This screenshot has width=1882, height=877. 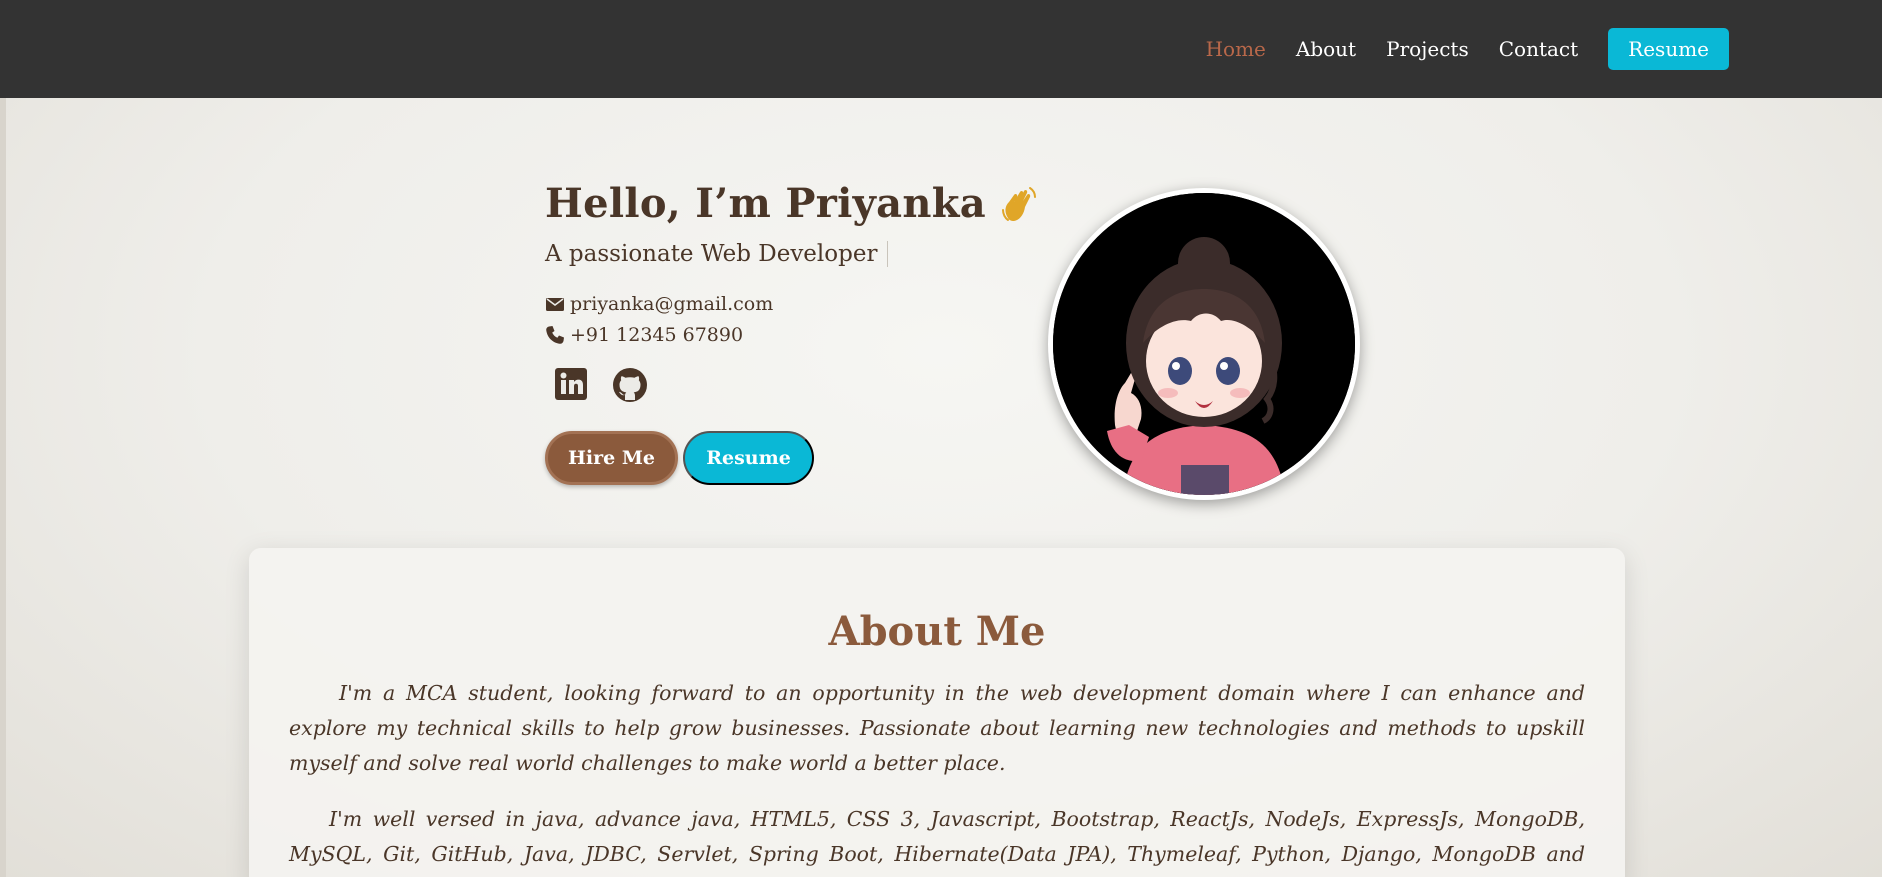 What do you see at coordinates (1538, 49) in the screenshot?
I see `nav-link-contact: Contact` at bounding box center [1538, 49].